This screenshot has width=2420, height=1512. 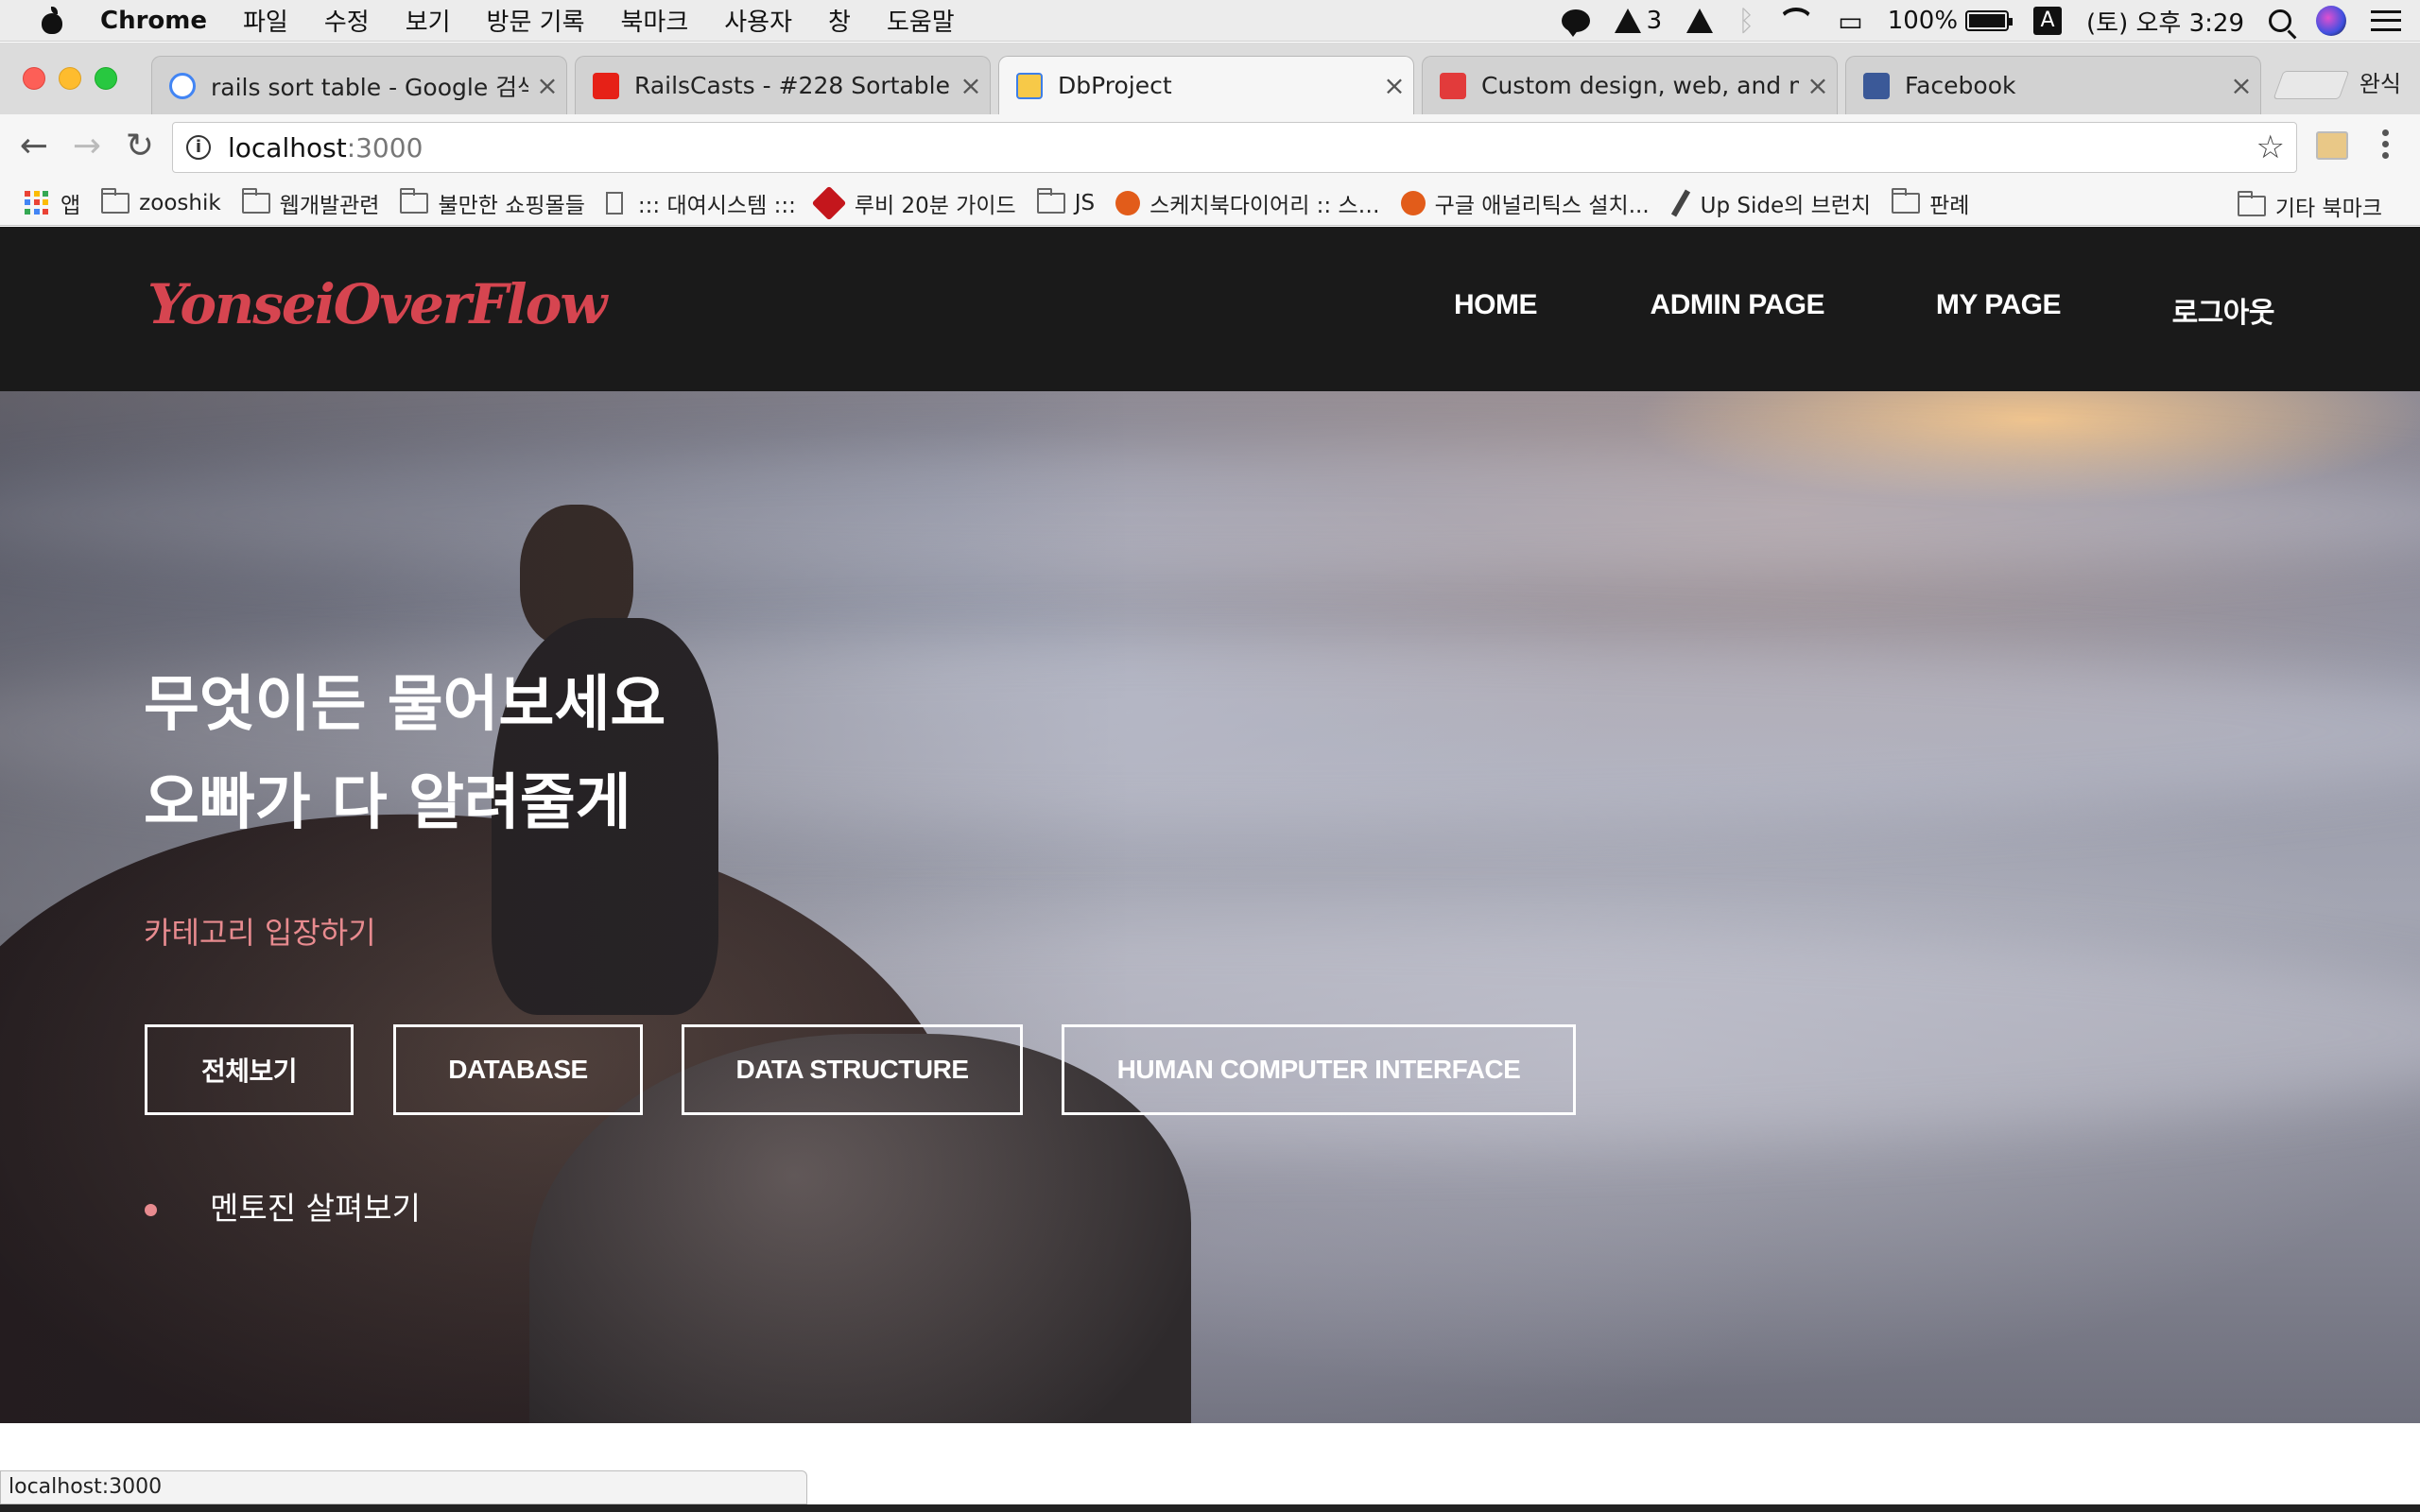 What do you see at coordinates (1949, 205) in the screenshot?
I see `bookmark-label: 판례` at bounding box center [1949, 205].